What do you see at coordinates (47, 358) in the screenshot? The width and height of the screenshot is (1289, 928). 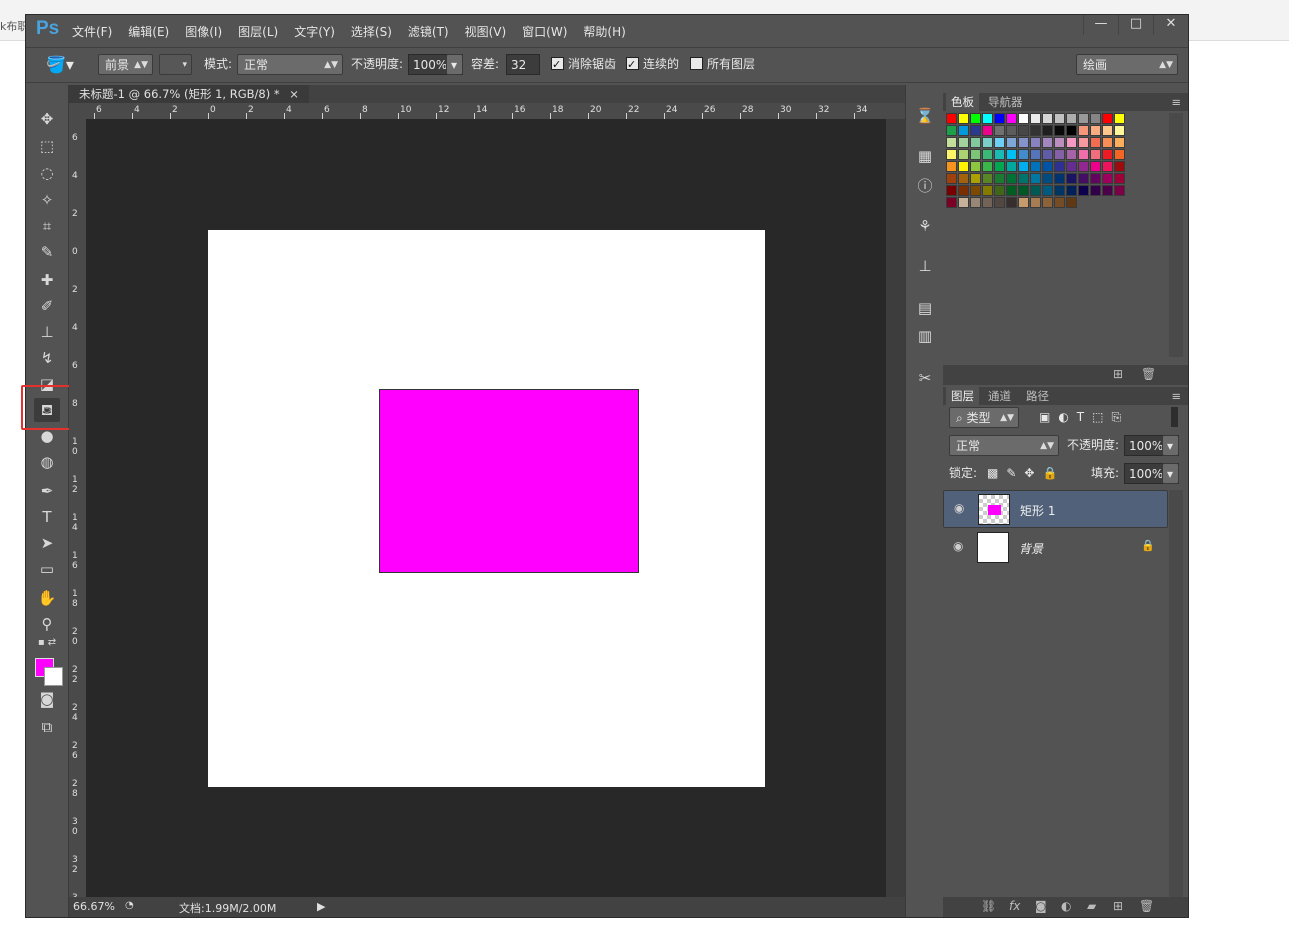 I see `history-brush-tool-icon: ↯` at bounding box center [47, 358].